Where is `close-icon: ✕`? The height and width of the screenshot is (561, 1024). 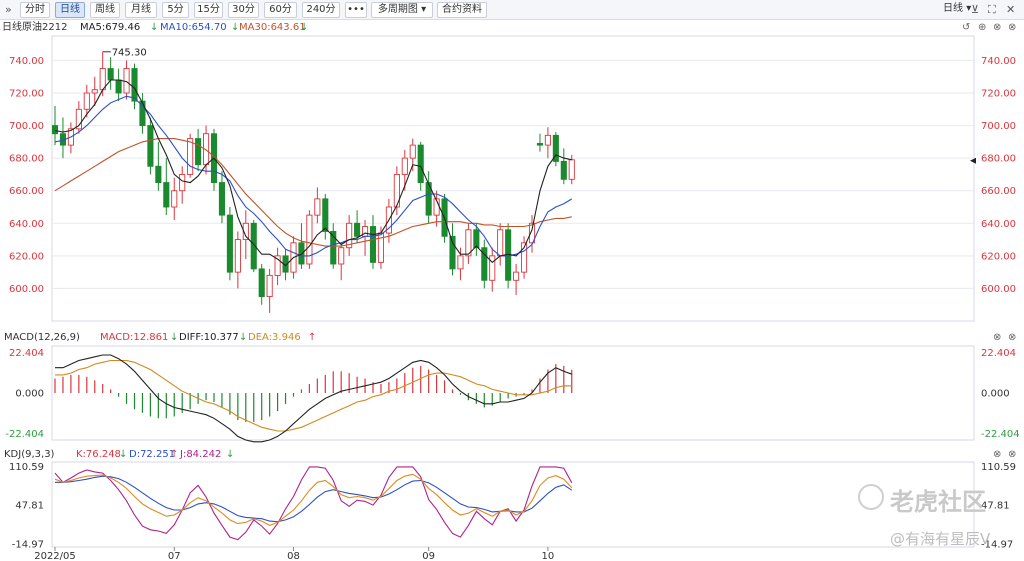 close-icon: ✕ is located at coordinates (1010, 10).